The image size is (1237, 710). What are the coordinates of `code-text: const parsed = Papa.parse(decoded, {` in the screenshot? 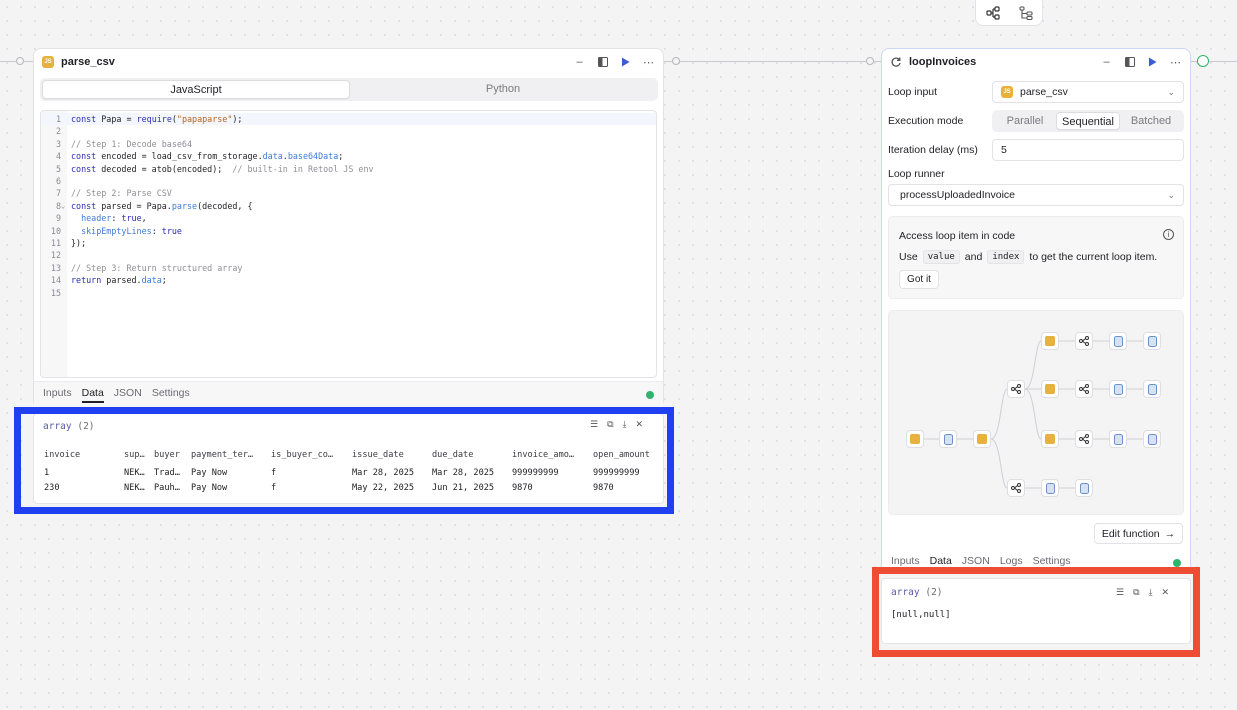 It's located at (162, 205).